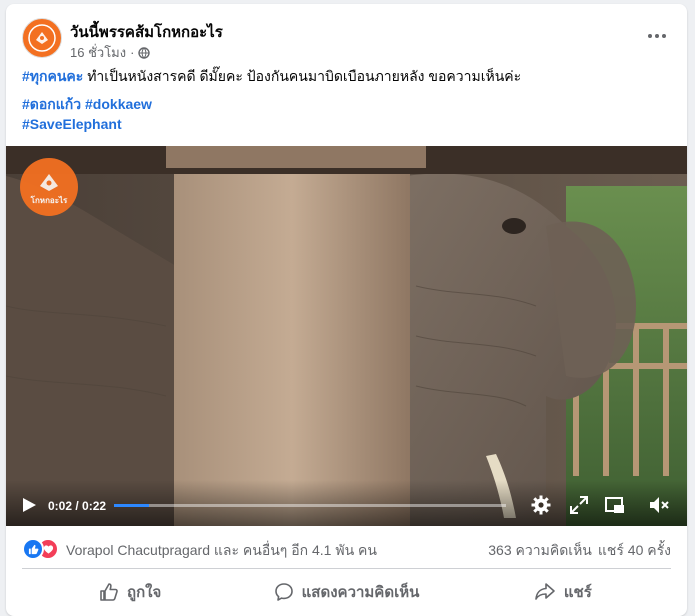 This screenshot has width=695, height=616. What do you see at coordinates (346, 38) in the screenshot?
I see `post-header: วันนี้พรรคส้มโกหกอะไร 16 ชั่วโมง ·` at bounding box center [346, 38].